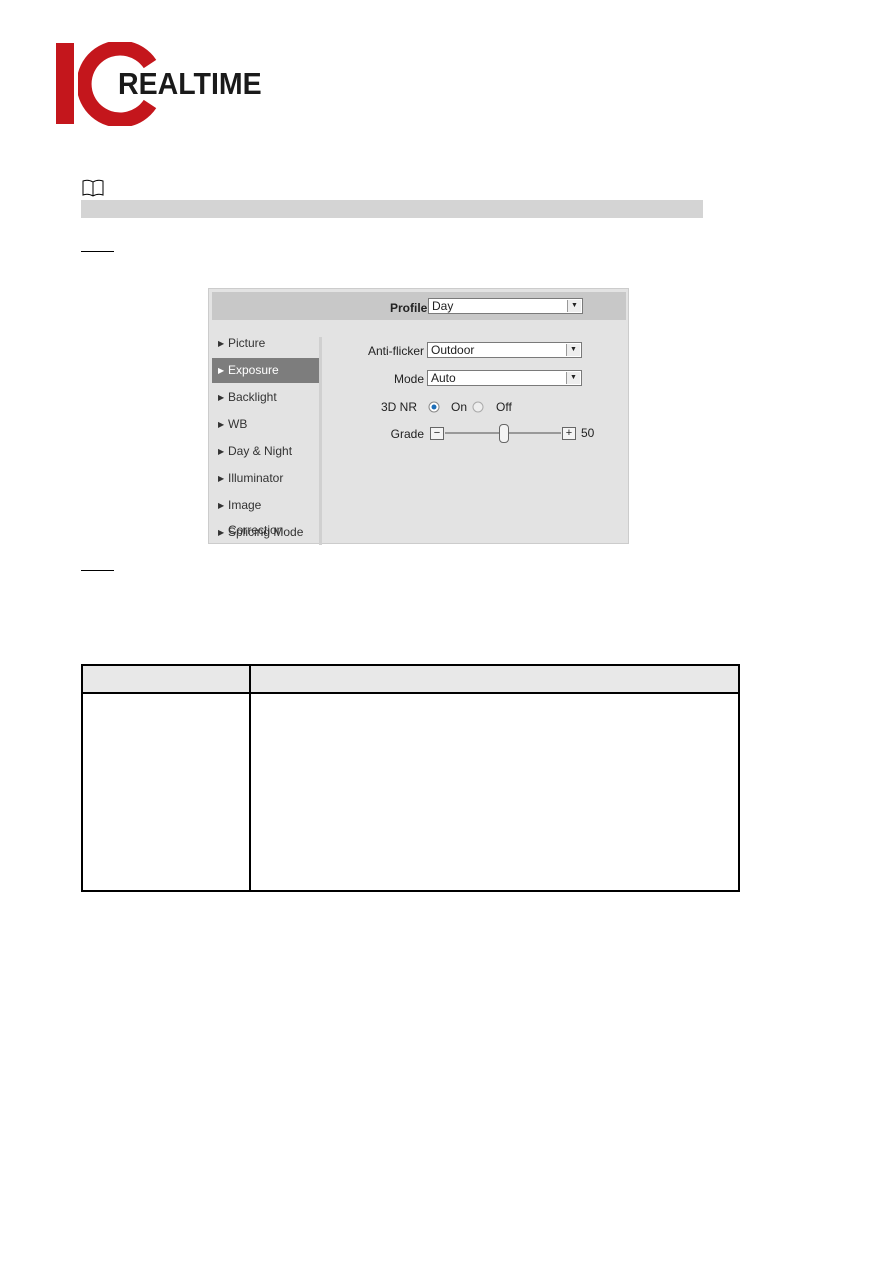 Image resolution: width=894 pixels, height=1263 pixels. I want to click on 3d-nr-on-label: On, so click(459, 407).